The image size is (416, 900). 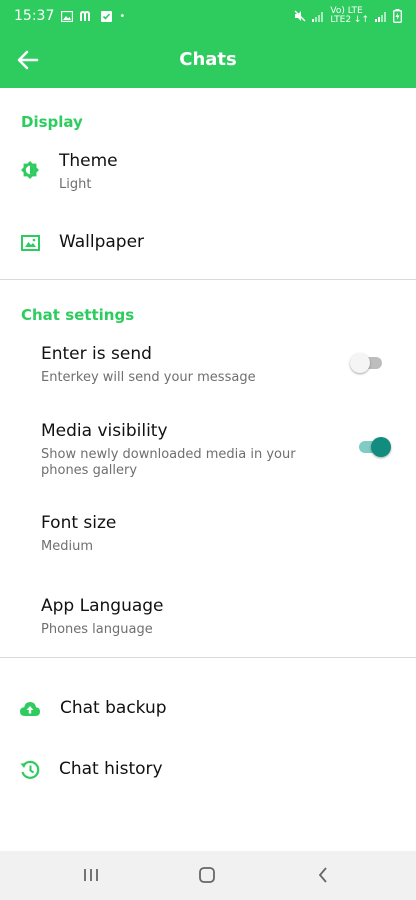 I want to click on wallpaper-setting: Wallpaper, so click(x=208, y=243).